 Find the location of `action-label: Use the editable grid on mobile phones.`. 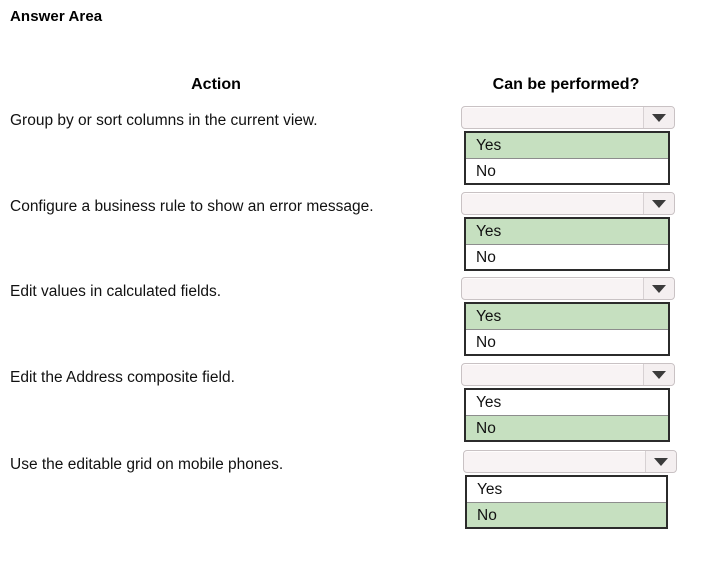

action-label: Use the editable grid on mobile phones. is located at coordinates (147, 464).